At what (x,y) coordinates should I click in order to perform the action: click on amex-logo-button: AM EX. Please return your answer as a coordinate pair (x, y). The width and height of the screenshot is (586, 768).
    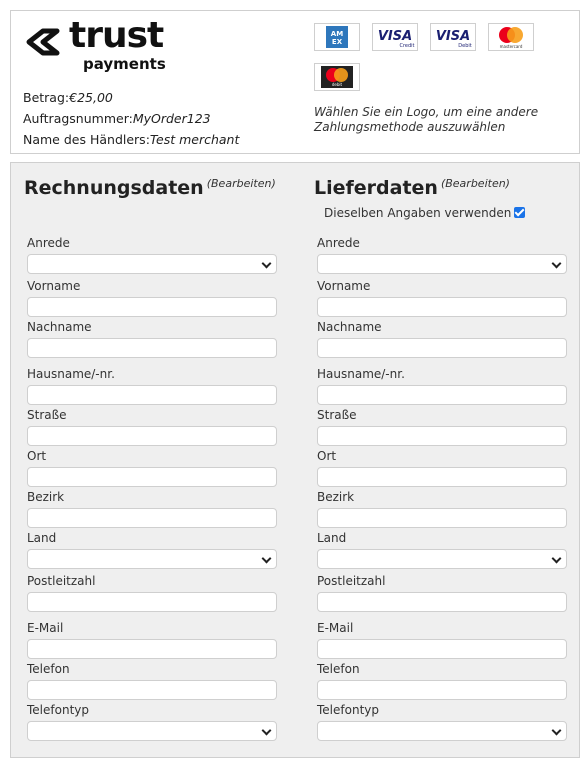
    Looking at the image, I should click on (337, 37).